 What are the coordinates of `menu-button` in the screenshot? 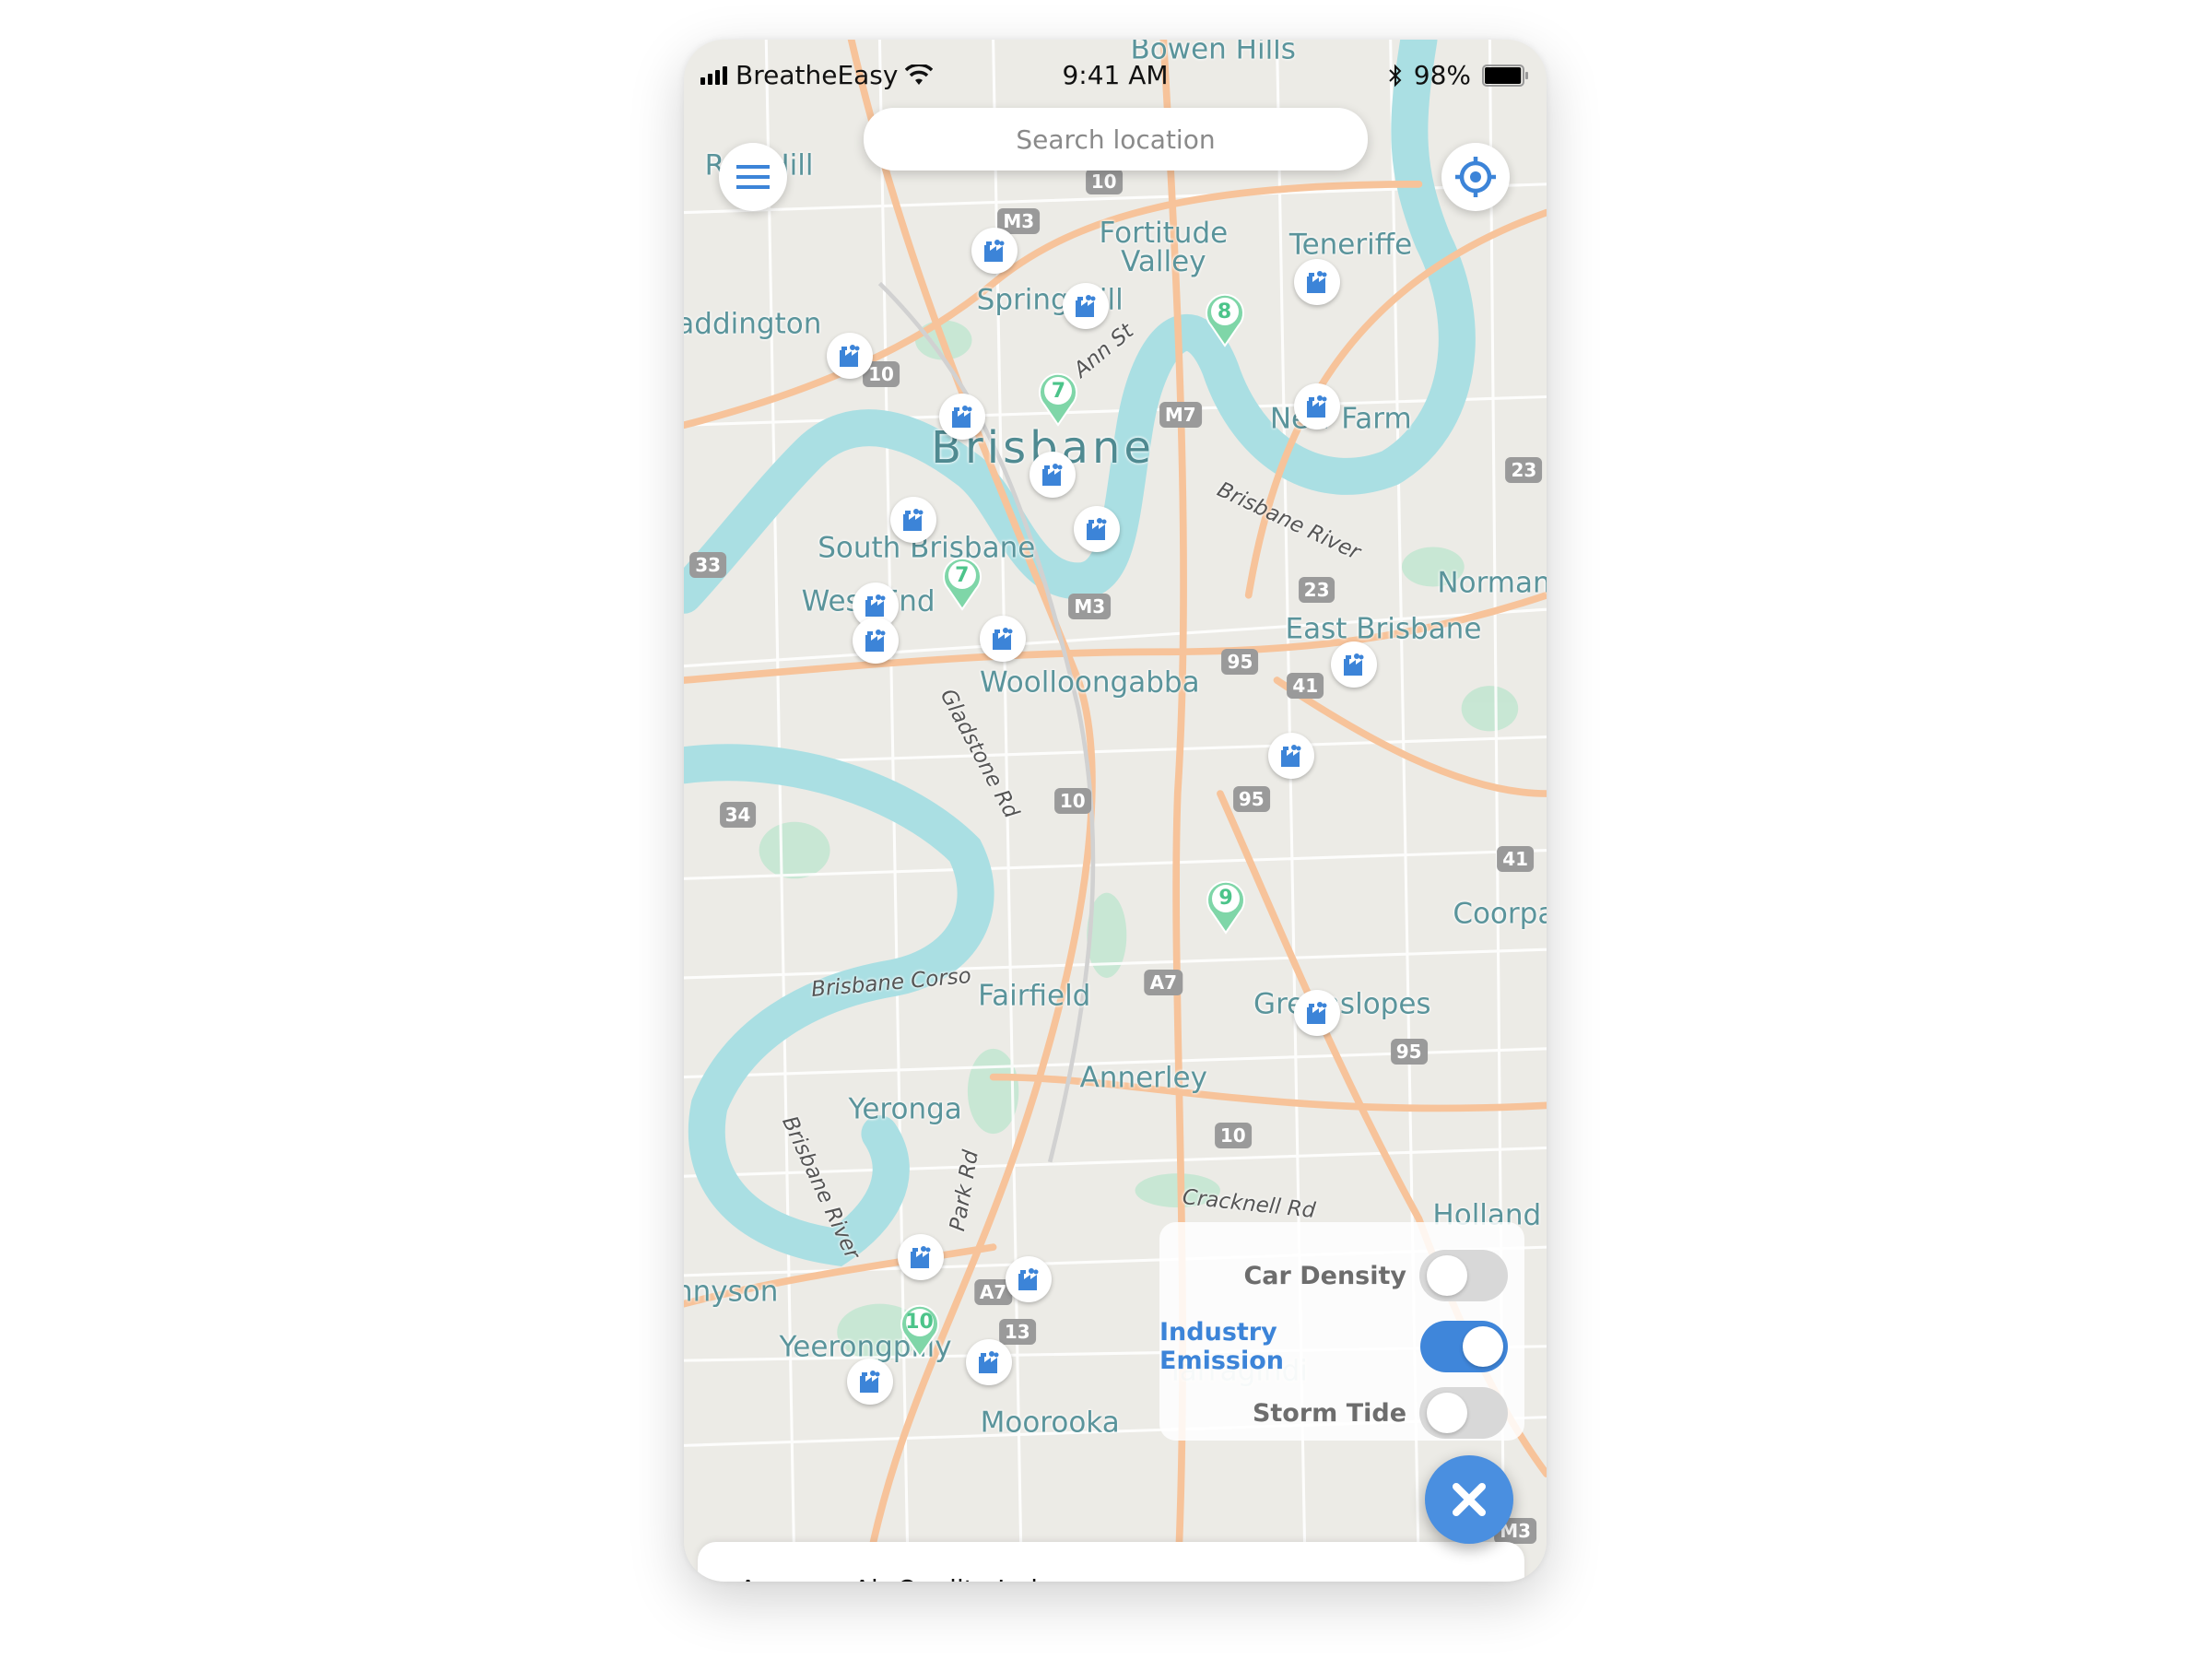 It's located at (753, 177).